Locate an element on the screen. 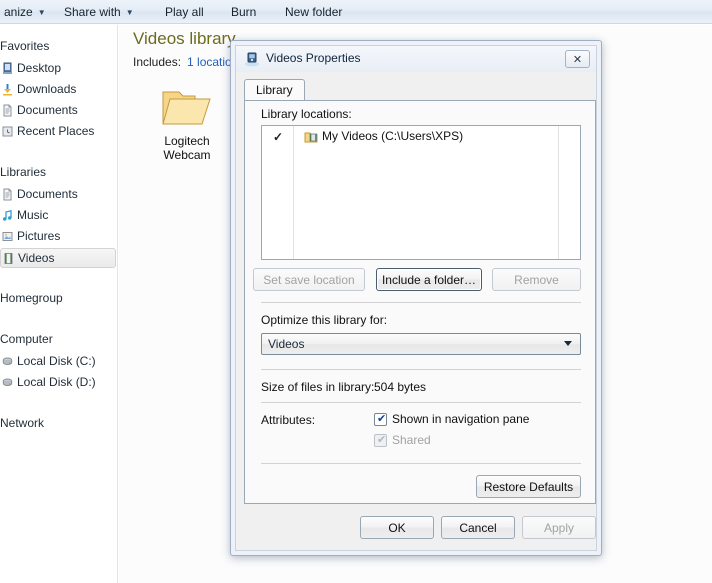 This screenshot has height=583, width=712. sidebar-item-music: Music is located at coordinates (58, 215).